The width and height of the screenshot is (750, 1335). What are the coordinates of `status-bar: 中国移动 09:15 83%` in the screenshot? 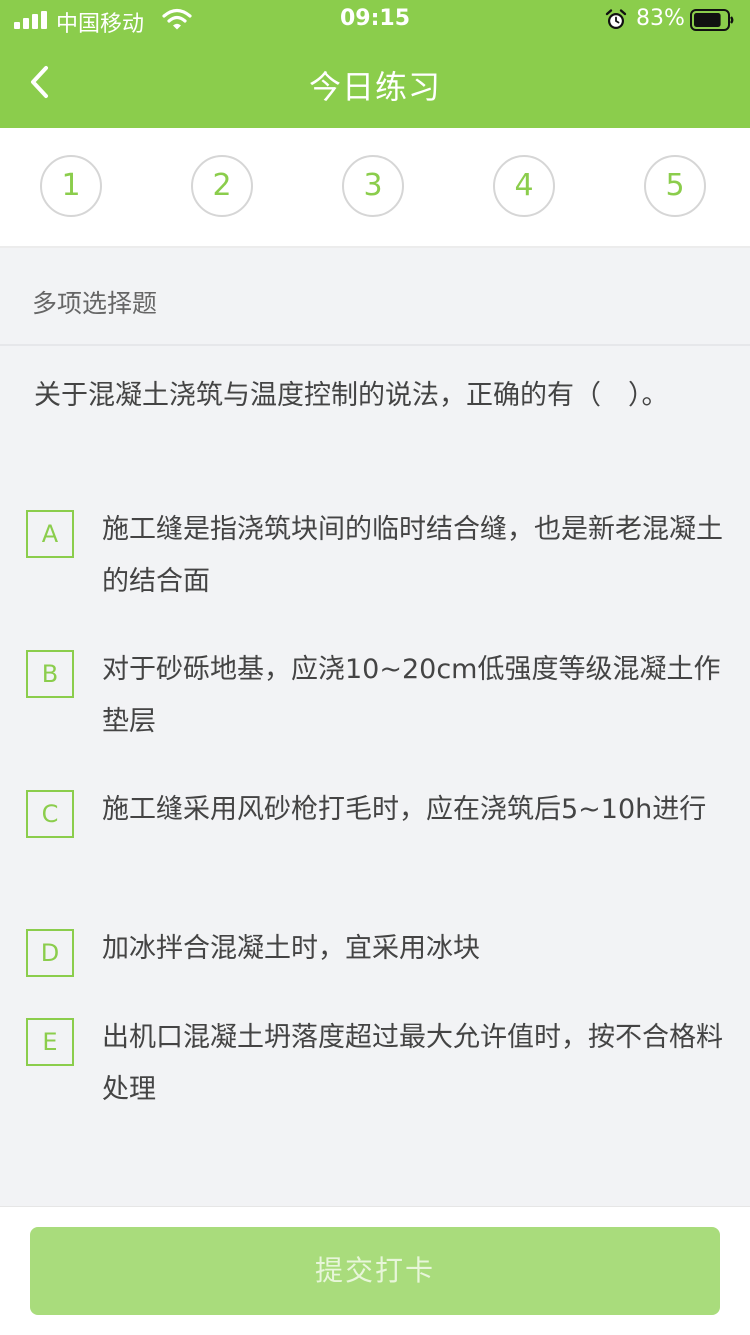 It's located at (375, 20).